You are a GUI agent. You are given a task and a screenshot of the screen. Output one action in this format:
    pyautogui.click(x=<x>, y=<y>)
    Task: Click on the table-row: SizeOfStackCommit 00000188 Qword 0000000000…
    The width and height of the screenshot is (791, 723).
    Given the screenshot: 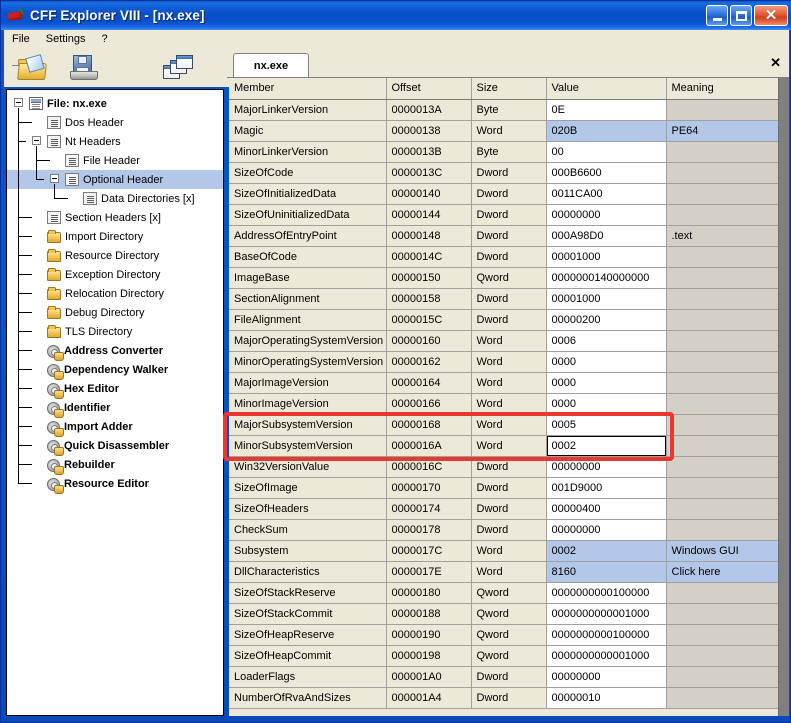 What is the action you would take?
    pyautogui.click(x=503, y=614)
    